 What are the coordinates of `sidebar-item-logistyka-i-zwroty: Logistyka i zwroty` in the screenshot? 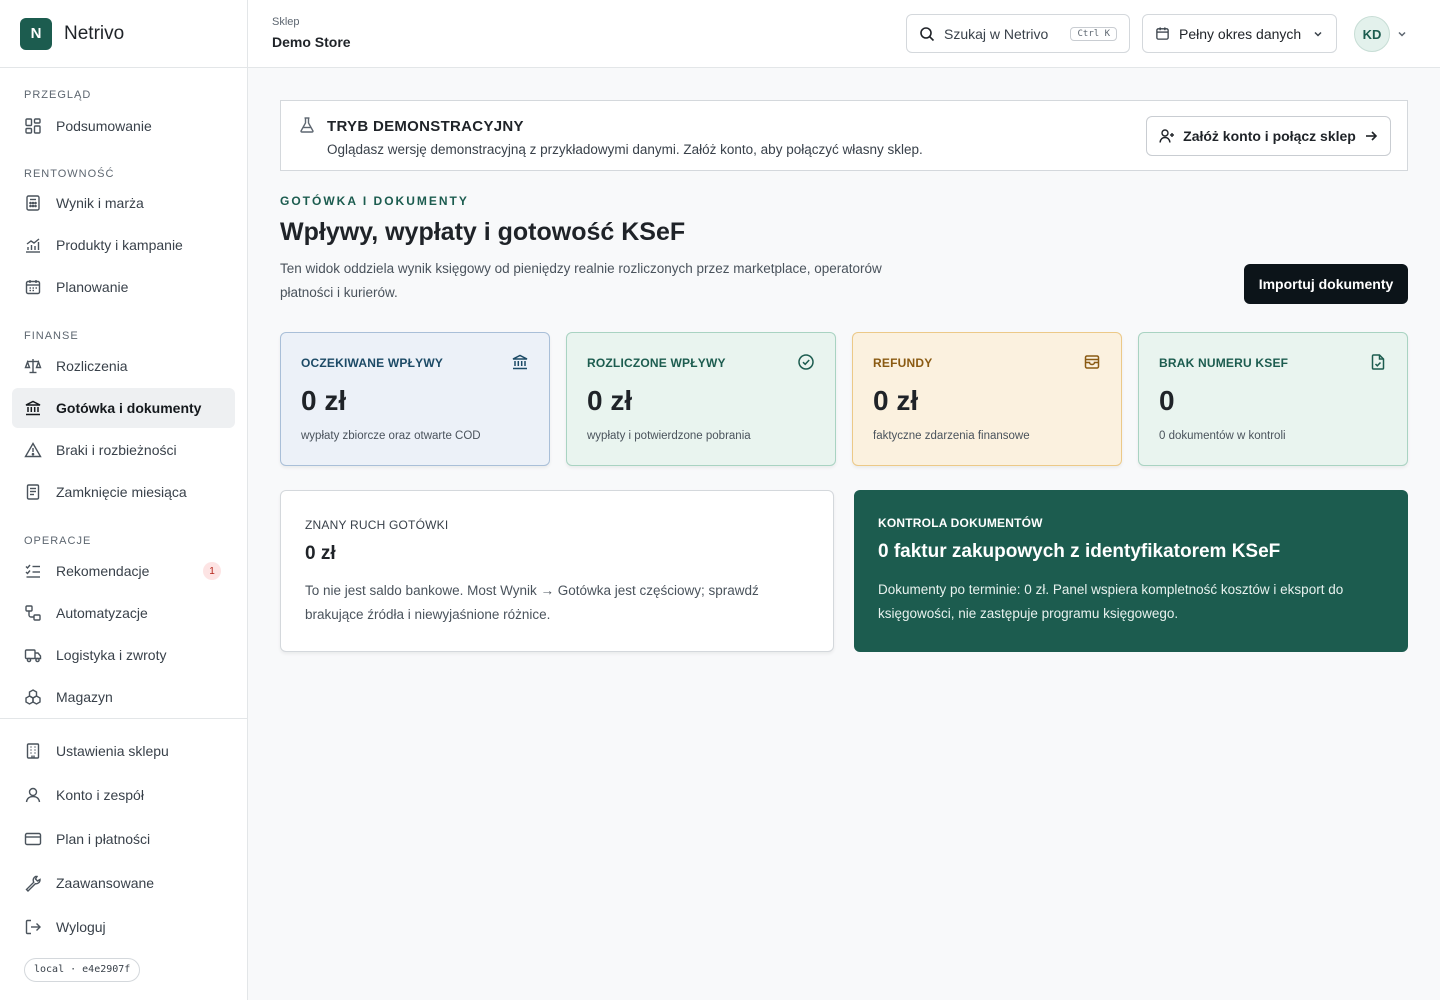 It's located at (123, 655).